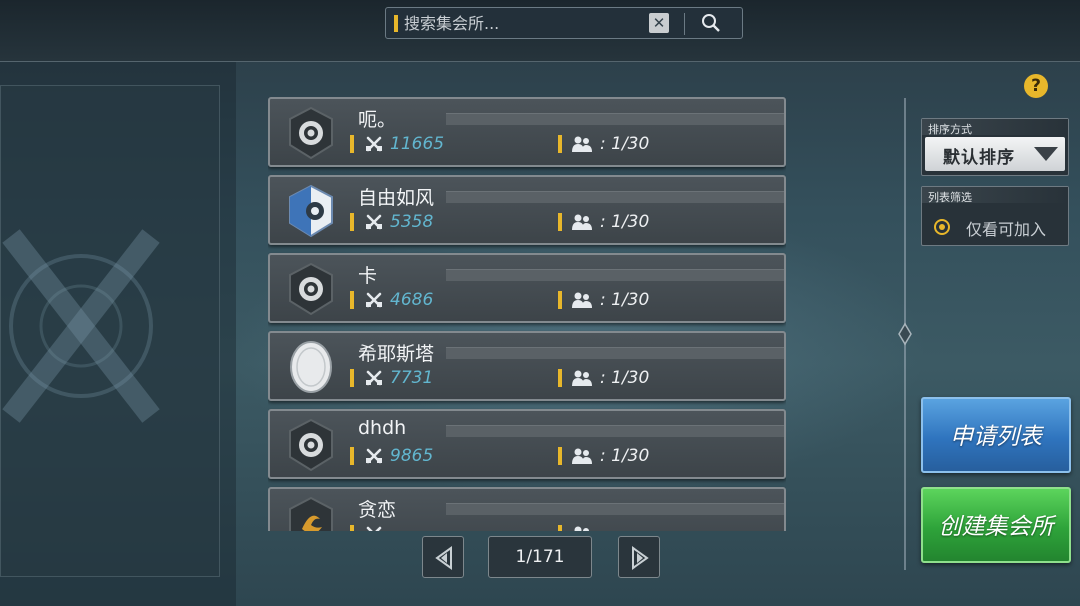  What do you see at coordinates (377, 510) in the screenshot?
I see `guild-name: 贪恋` at bounding box center [377, 510].